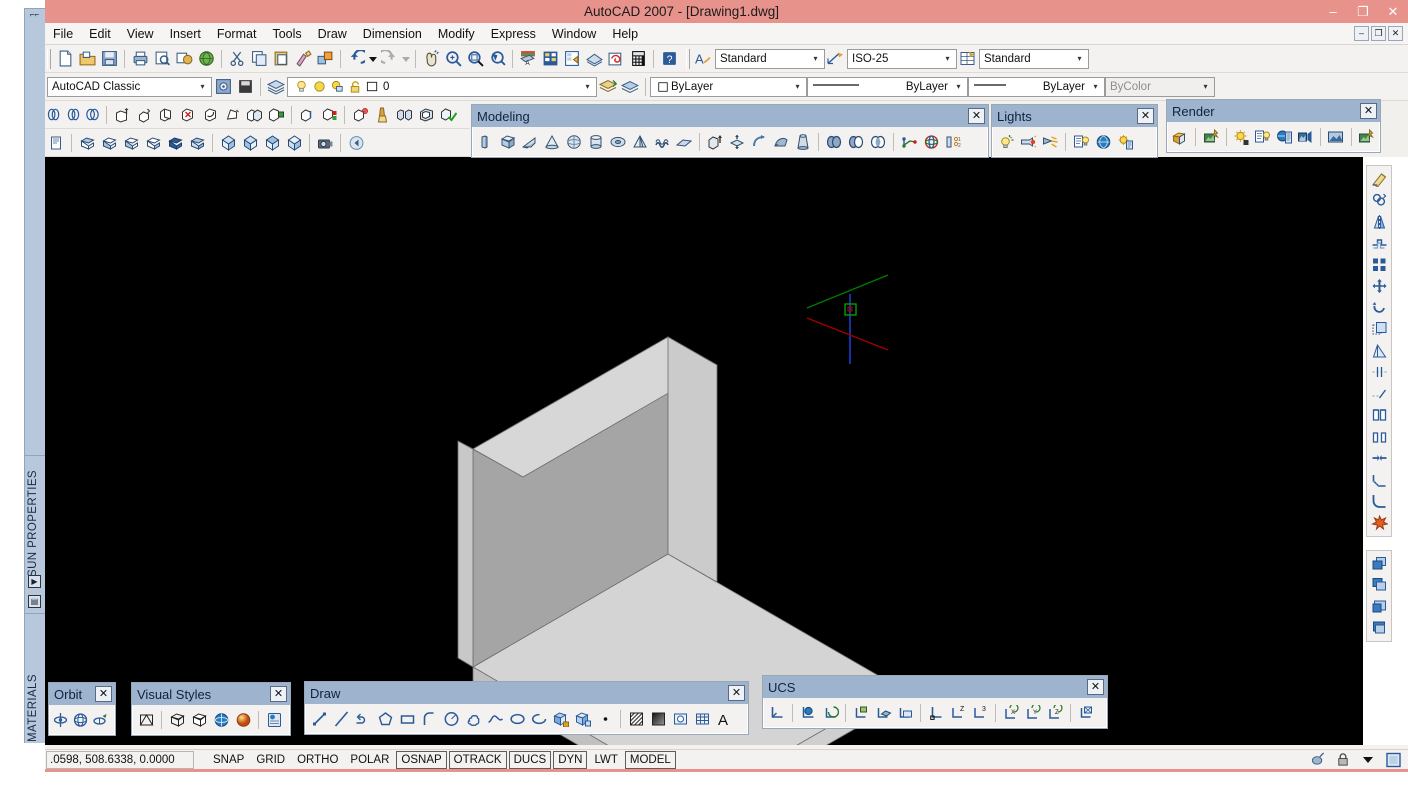  I want to click on menu-express: Express, so click(513, 34).